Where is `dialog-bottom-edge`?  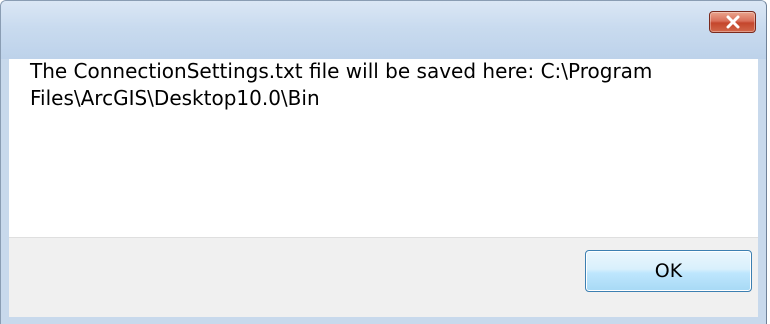 dialog-bottom-edge is located at coordinates (383, 320).